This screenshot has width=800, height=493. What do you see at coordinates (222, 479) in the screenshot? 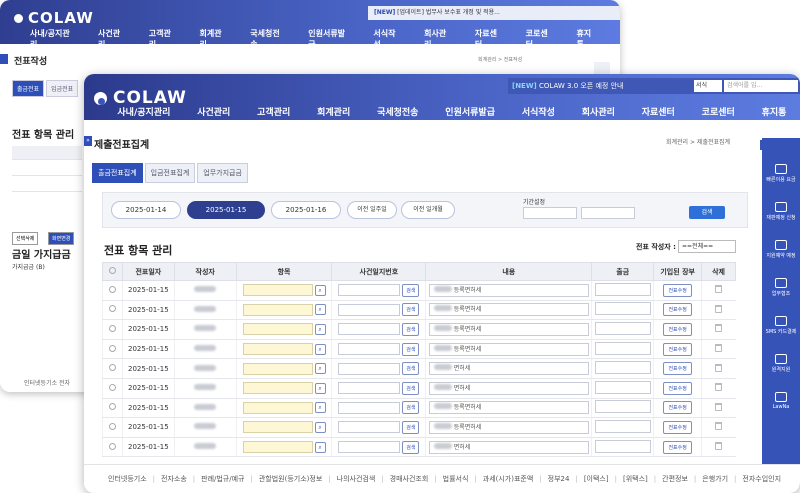
I see `footer-link: 판례/법규/예규` at bounding box center [222, 479].